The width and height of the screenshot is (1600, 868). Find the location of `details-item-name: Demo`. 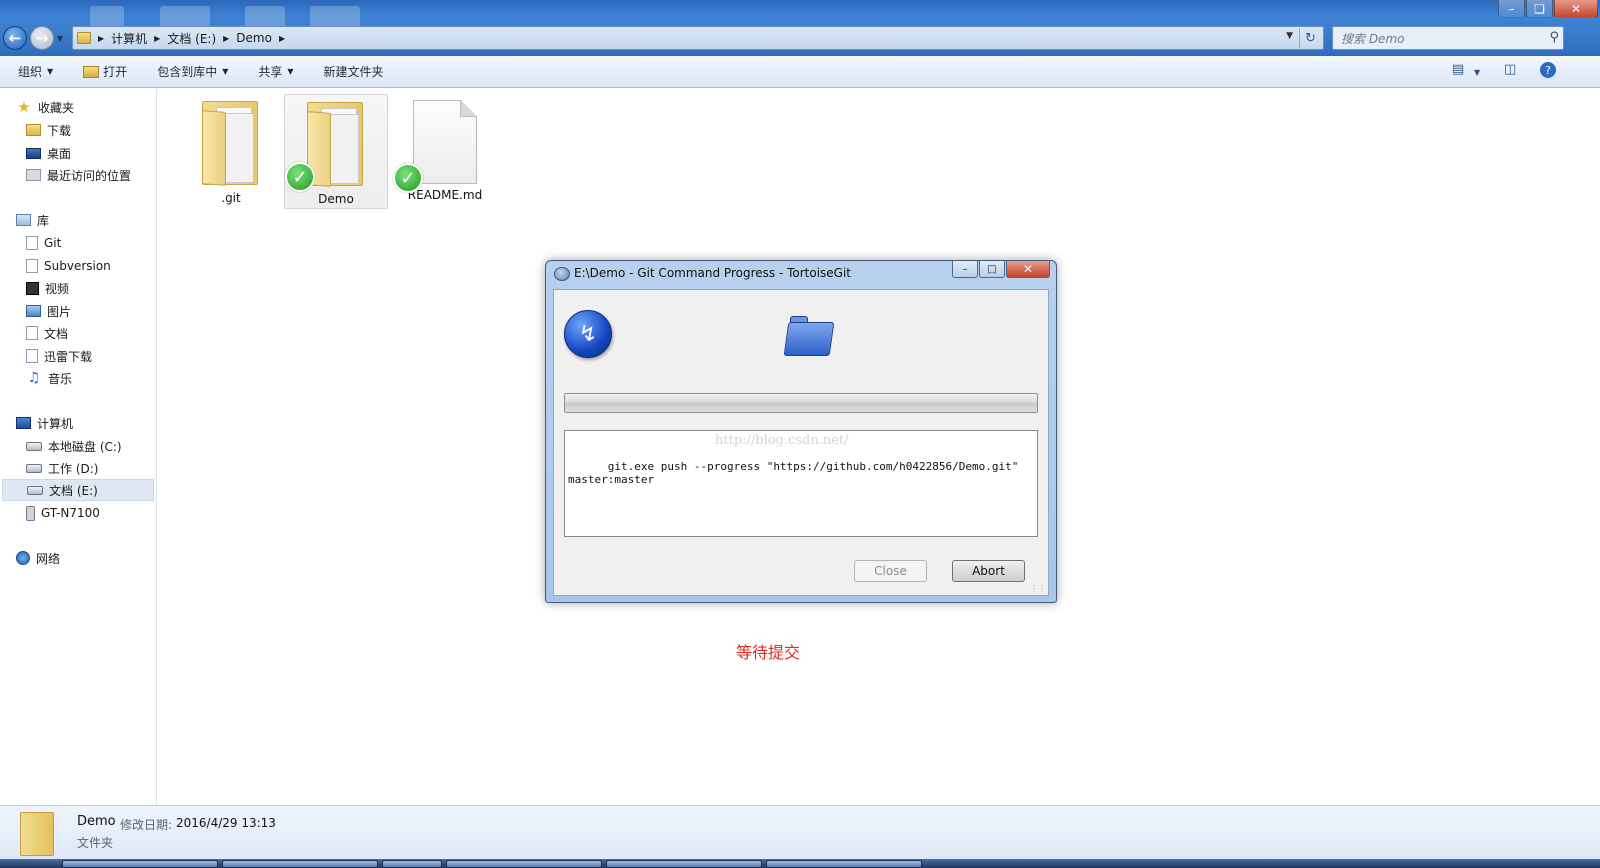

details-item-name: Demo is located at coordinates (96, 821).